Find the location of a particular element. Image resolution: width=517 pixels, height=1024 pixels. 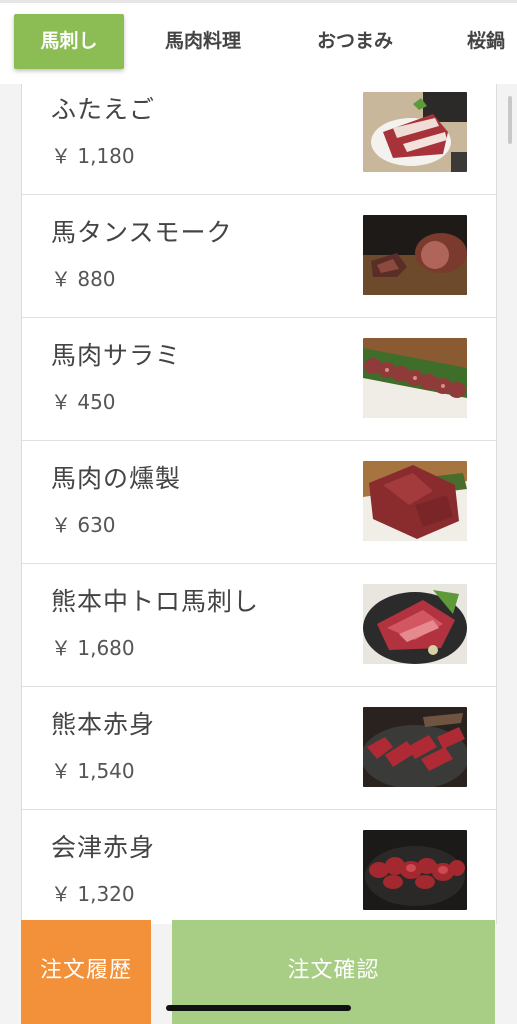

menu-item: 馬肉サラミ ￥ 450 is located at coordinates (259, 379).